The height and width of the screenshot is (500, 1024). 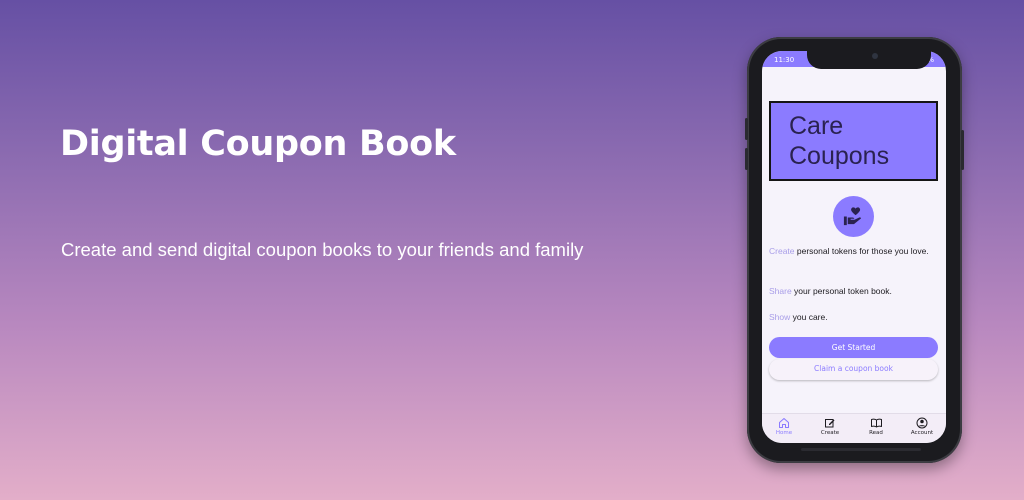 I want to click on claim-coupon-book-button: Claim a coupon book, so click(x=853, y=369).